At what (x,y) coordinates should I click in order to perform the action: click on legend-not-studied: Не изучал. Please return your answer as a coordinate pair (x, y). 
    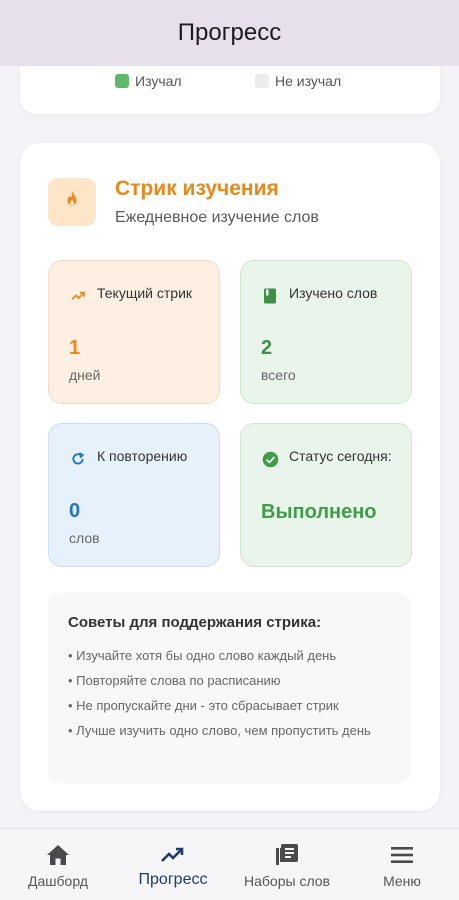
    Looking at the image, I should click on (298, 81).